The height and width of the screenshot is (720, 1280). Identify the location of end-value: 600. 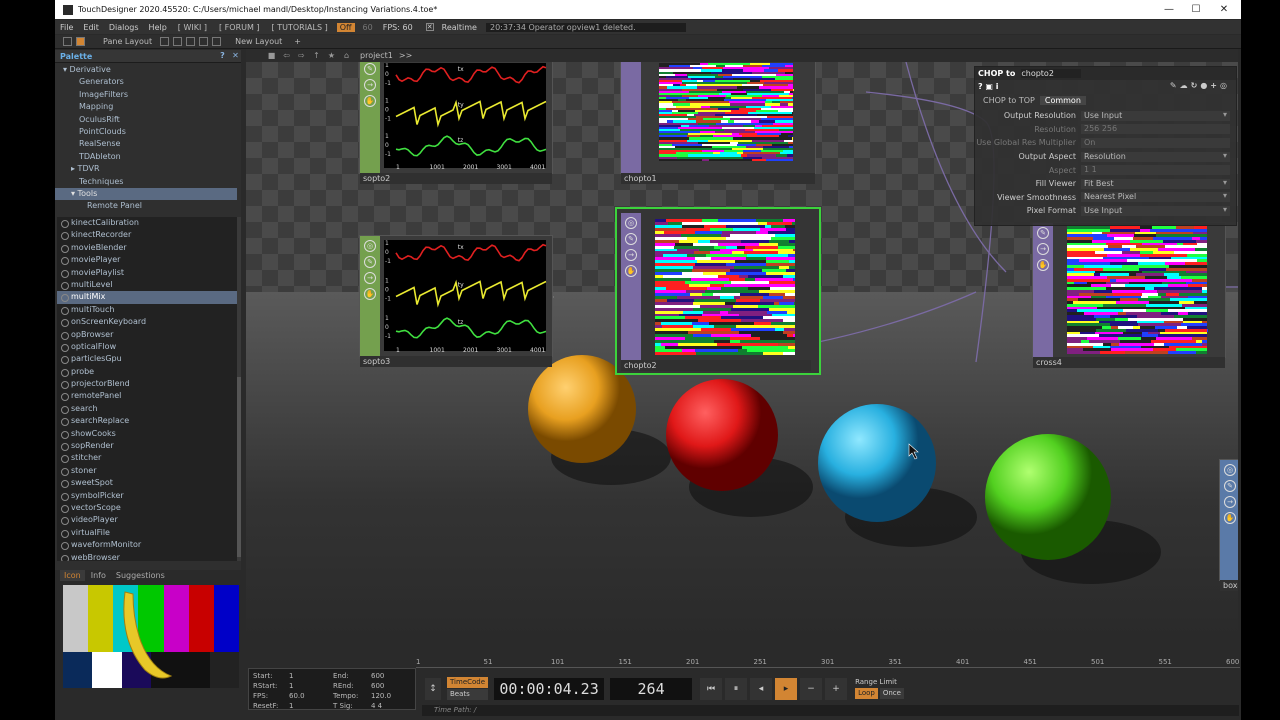
(377, 676).